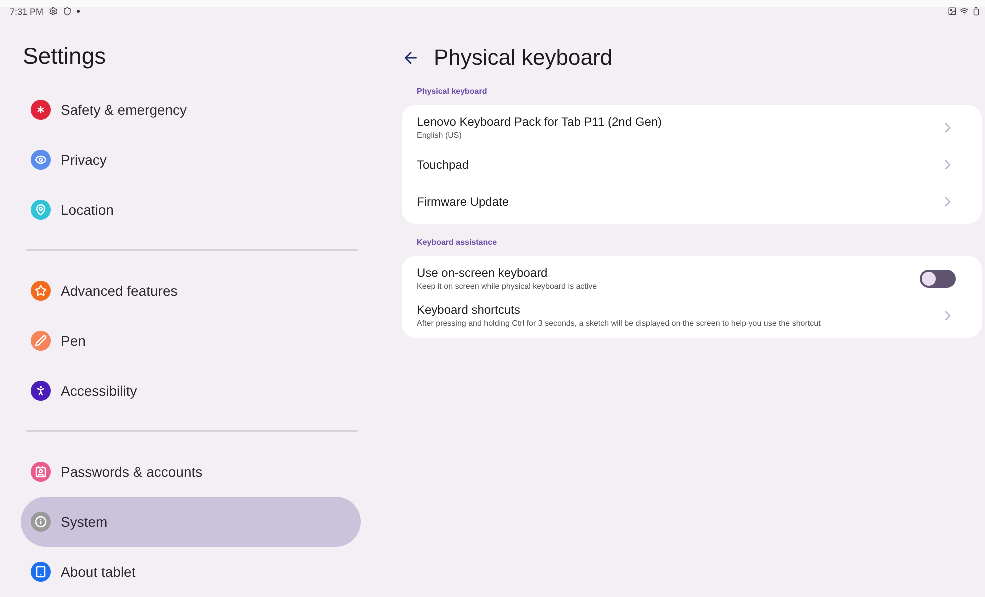  Describe the element at coordinates (191, 572) in the screenshot. I see `sidebar-item: About tablet` at that location.